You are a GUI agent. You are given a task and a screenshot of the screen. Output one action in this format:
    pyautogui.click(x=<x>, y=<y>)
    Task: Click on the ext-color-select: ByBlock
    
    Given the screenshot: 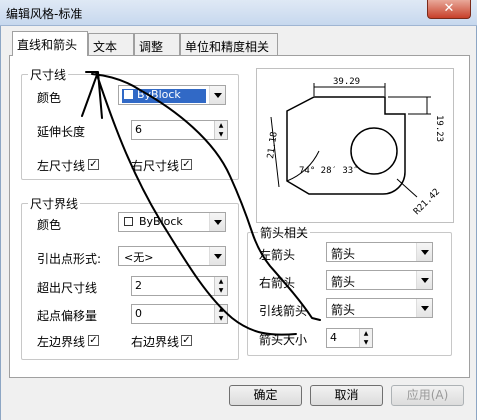 What is the action you would take?
    pyautogui.click(x=172, y=222)
    